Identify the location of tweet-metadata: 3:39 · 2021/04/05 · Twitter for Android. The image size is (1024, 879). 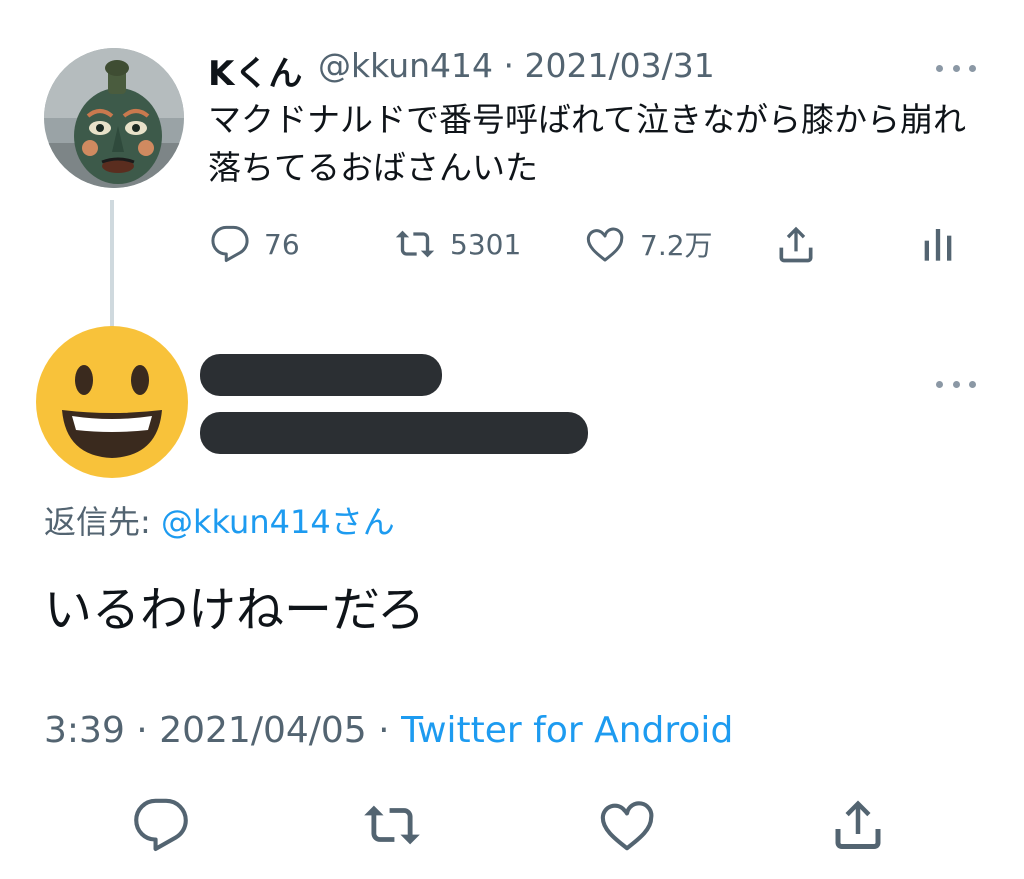
(388, 730).